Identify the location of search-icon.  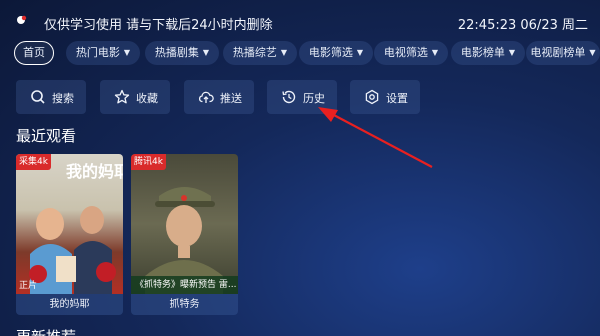
(38, 97).